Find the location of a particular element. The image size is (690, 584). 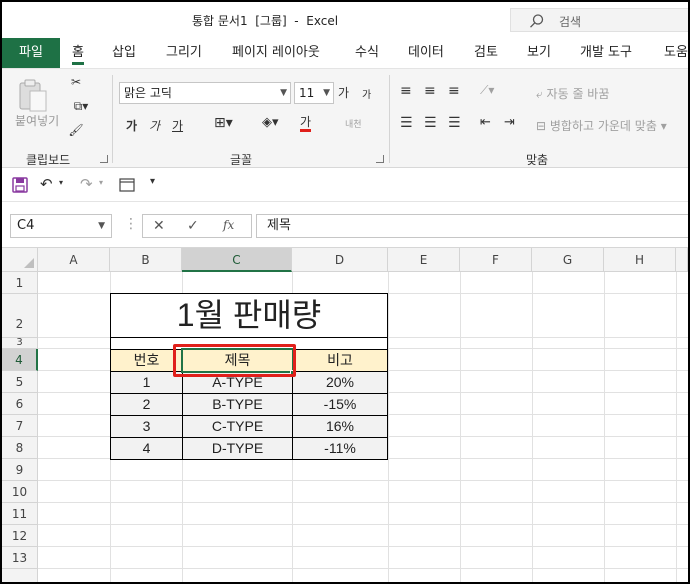

wrap-text-button: ⤶ 자동 줄 바꿈 is located at coordinates (572, 93).